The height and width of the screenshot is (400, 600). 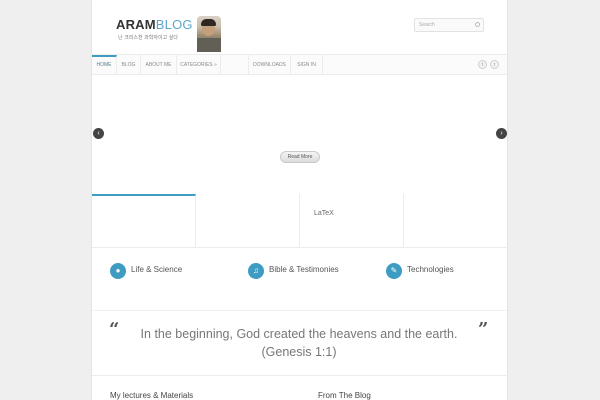 What do you see at coordinates (427, 25) in the screenshot?
I see `search-placeholder: Search` at bounding box center [427, 25].